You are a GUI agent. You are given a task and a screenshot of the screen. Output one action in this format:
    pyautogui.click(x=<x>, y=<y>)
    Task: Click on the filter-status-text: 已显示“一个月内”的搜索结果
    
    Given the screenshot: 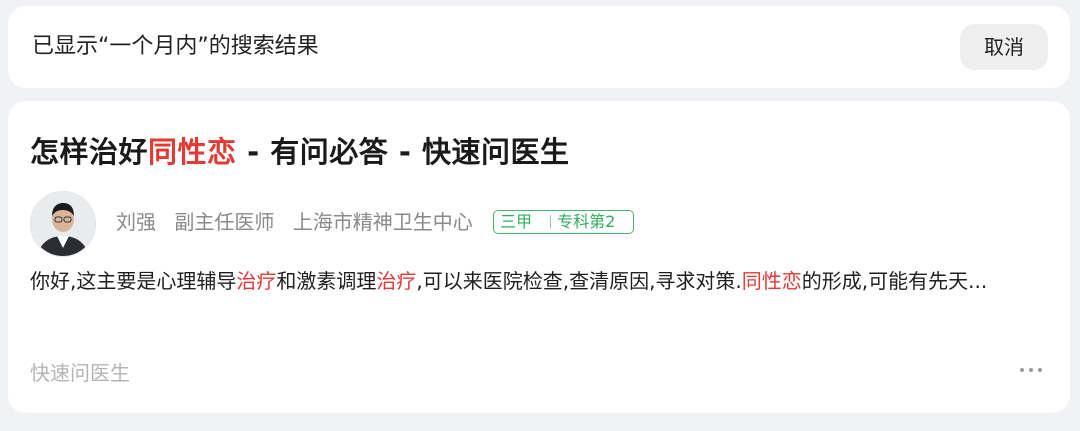 What is the action you would take?
    pyautogui.click(x=175, y=46)
    